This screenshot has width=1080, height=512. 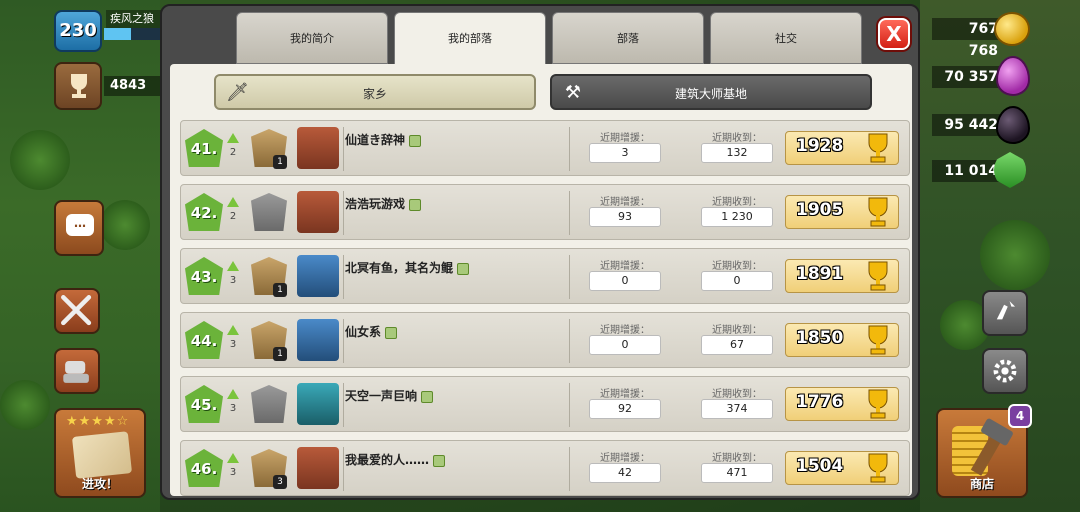 What do you see at coordinates (1013, 125) in the screenshot?
I see `dark-elixir-icon` at bounding box center [1013, 125].